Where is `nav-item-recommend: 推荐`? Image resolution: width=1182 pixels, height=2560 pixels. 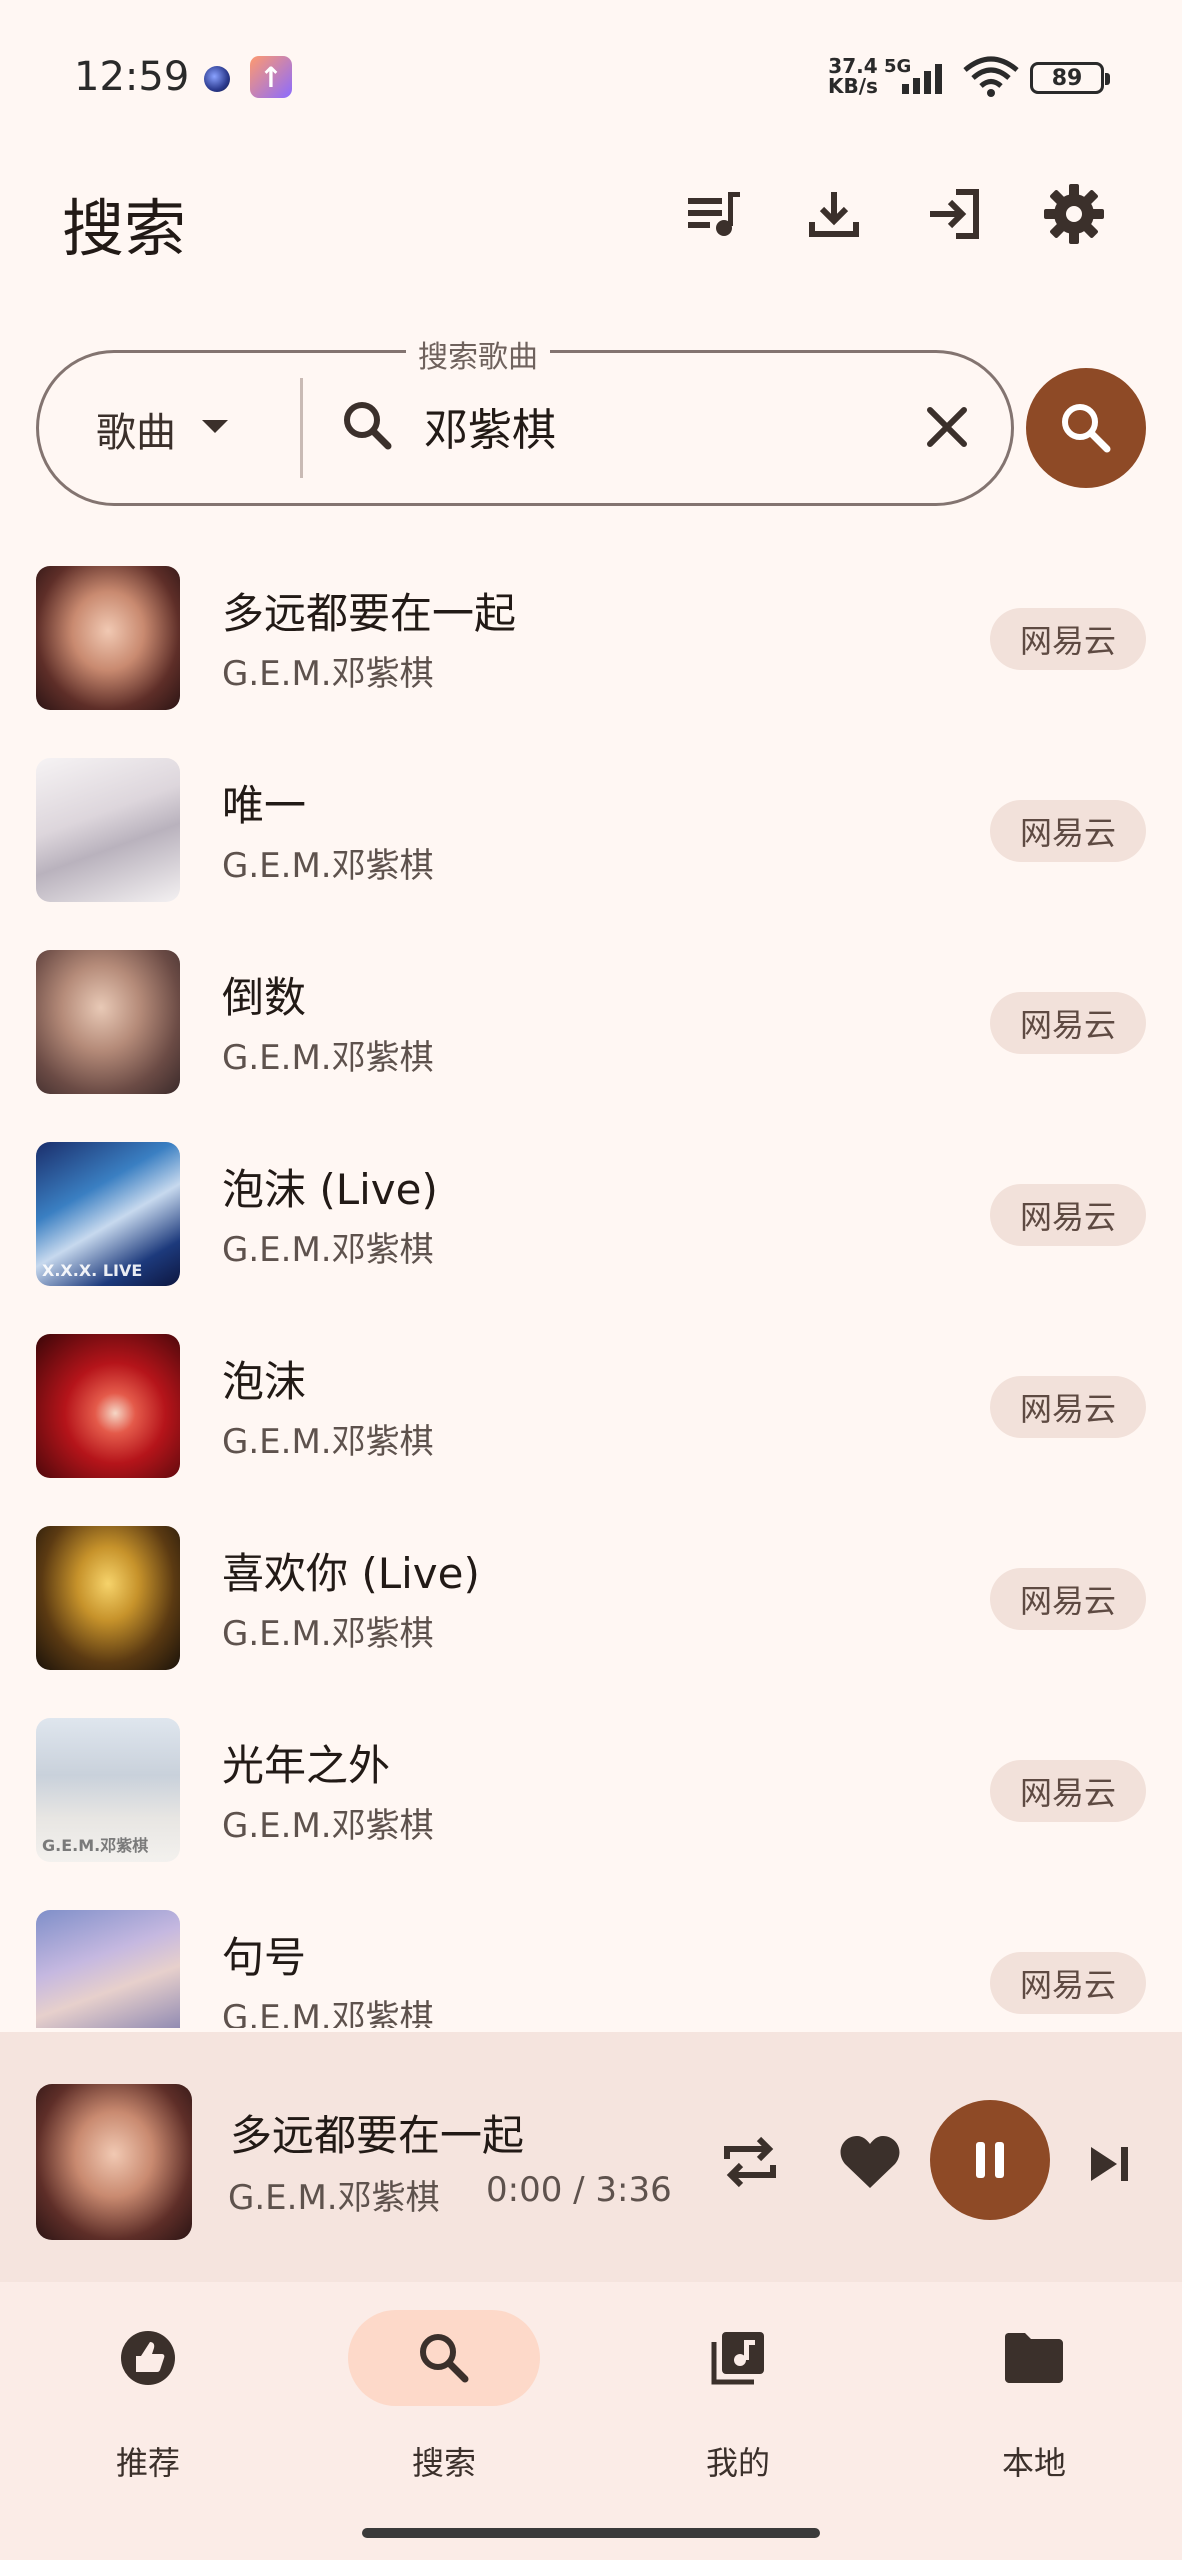 nav-item-recommend: 推荐 is located at coordinates (148, 2405).